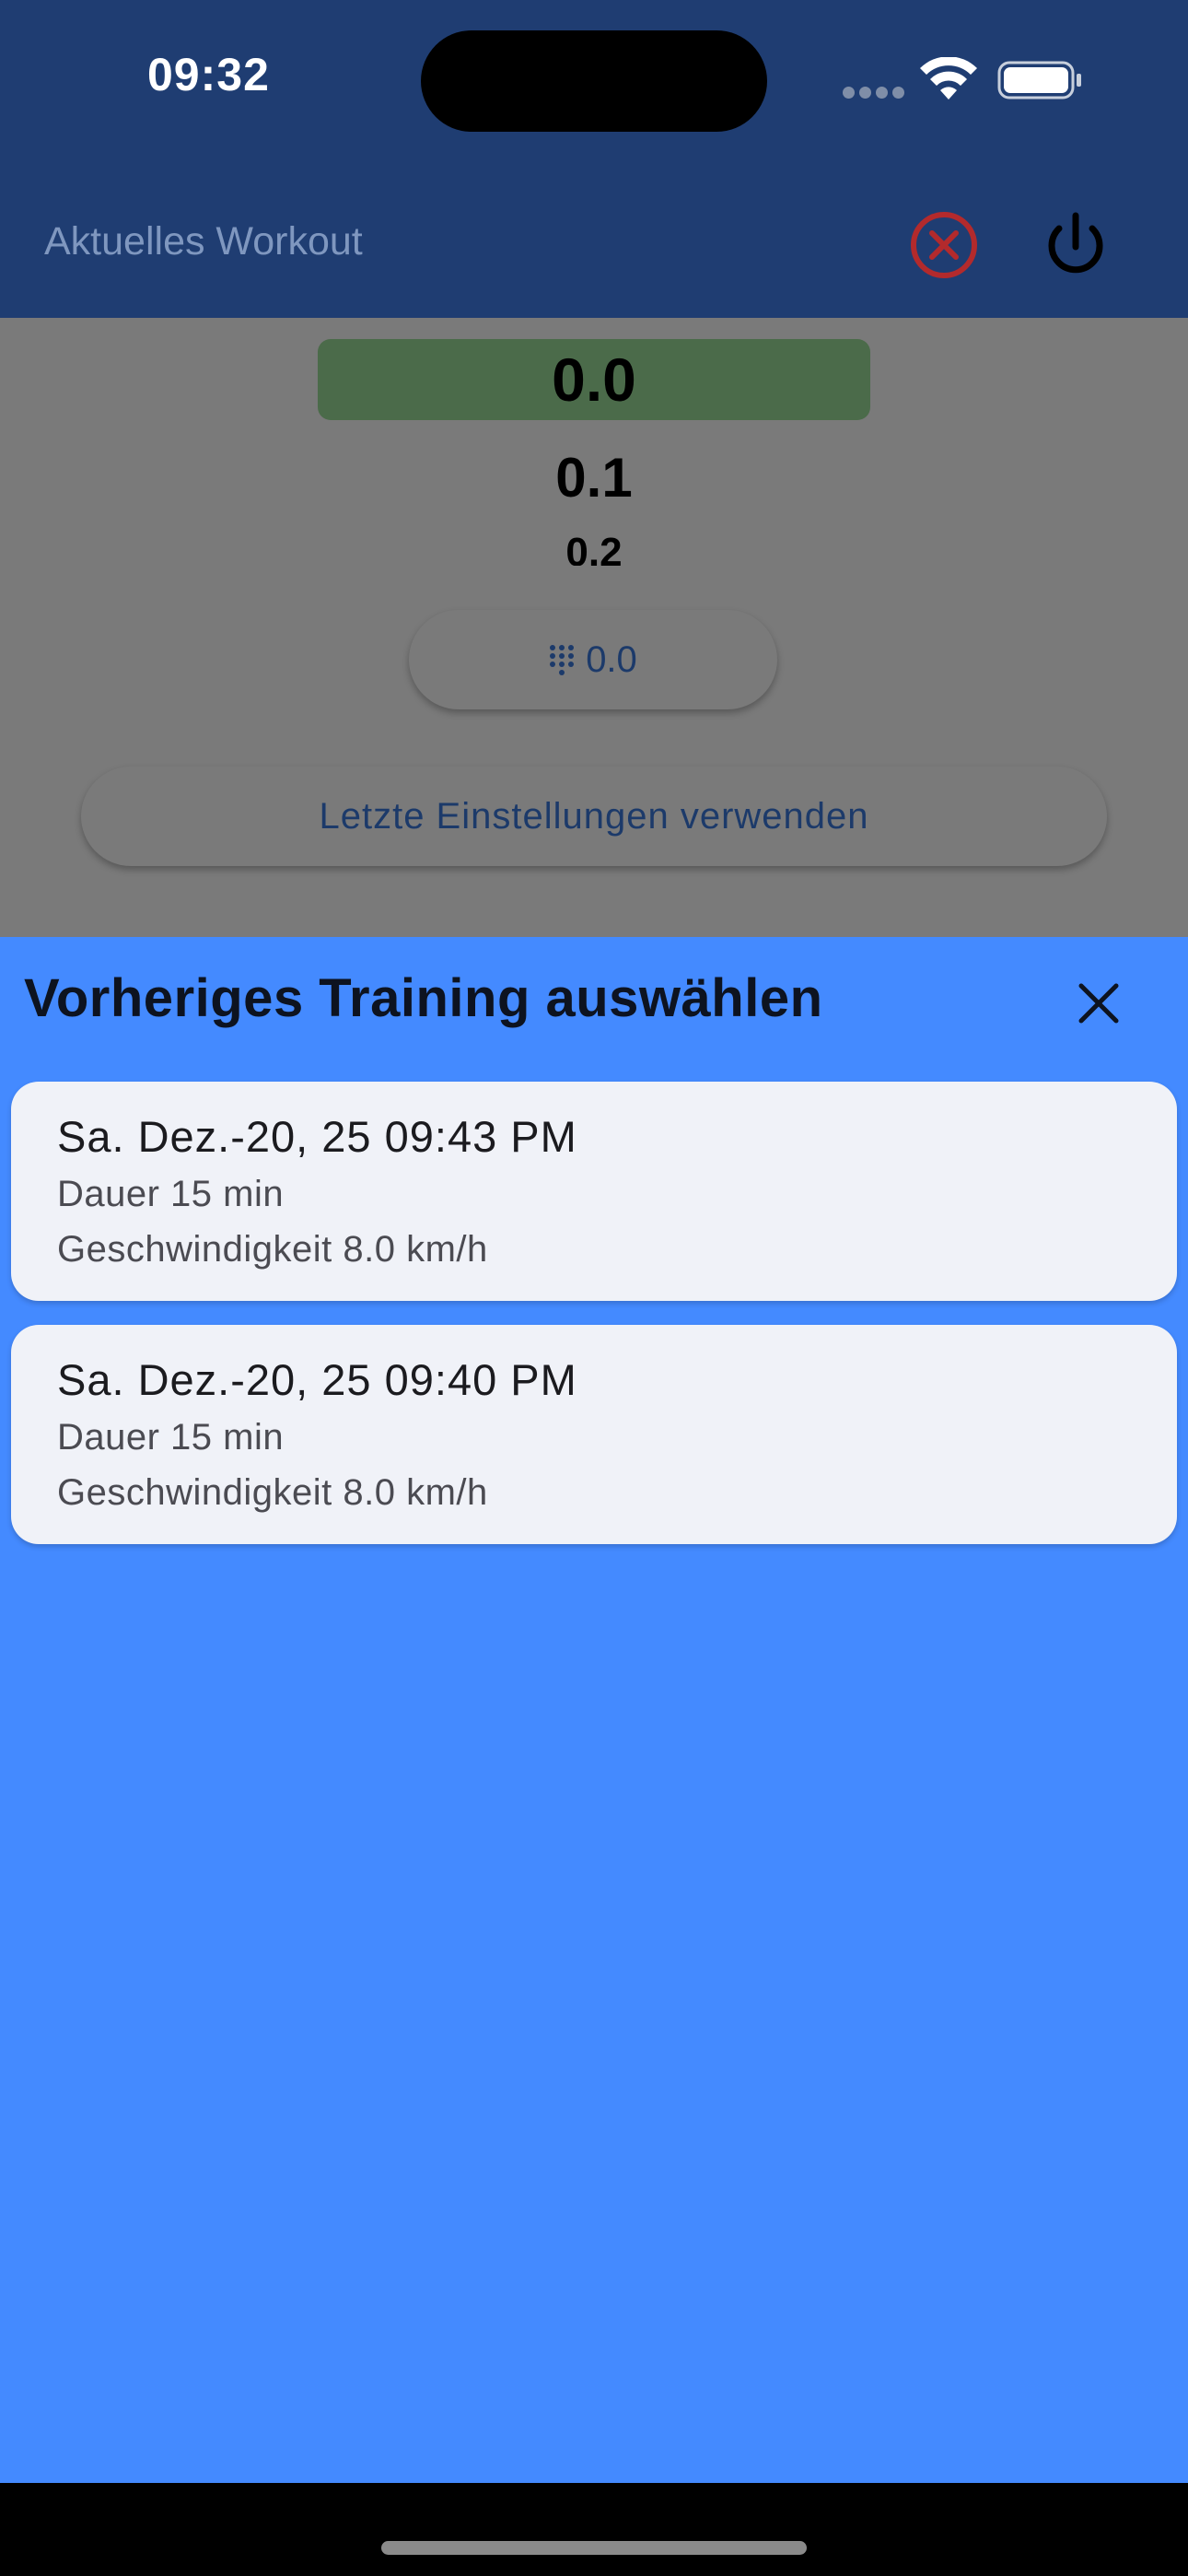 The width and height of the screenshot is (1188, 2576). What do you see at coordinates (948, 78) in the screenshot?
I see `wifi-icon` at bounding box center [948, 78].